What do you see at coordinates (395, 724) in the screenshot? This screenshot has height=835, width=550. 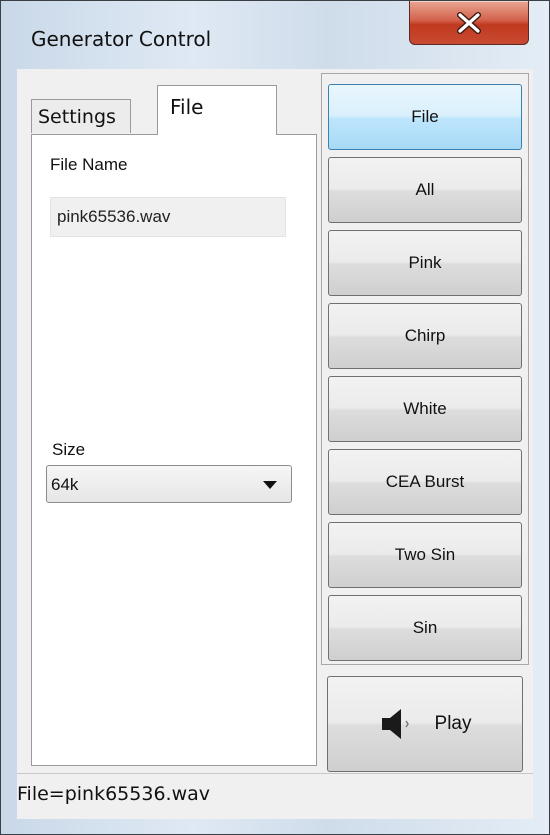 I see `speaker-icon` at bounding box center [395, 724].